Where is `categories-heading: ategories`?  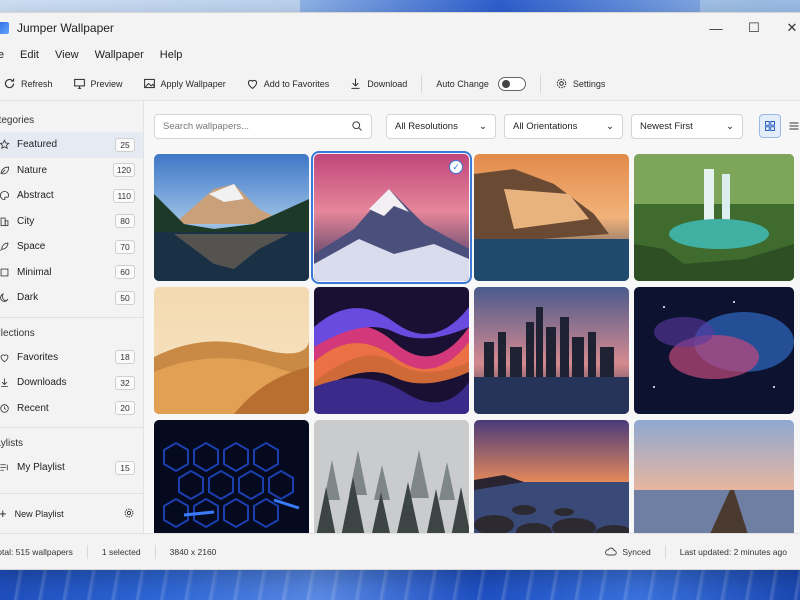
categories-heading: ategories is located at coordinates (17, 120).